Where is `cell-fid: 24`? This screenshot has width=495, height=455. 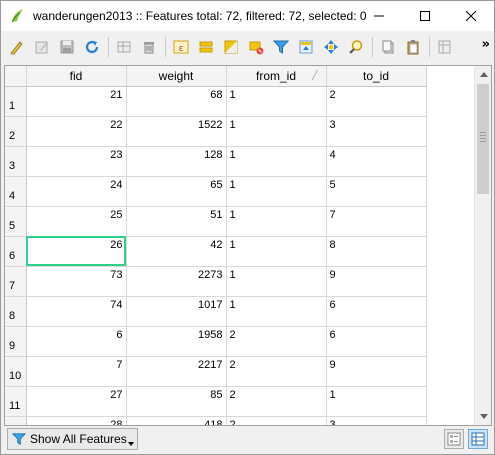
cell-fid: 24 is located at coordinates (76, 191).